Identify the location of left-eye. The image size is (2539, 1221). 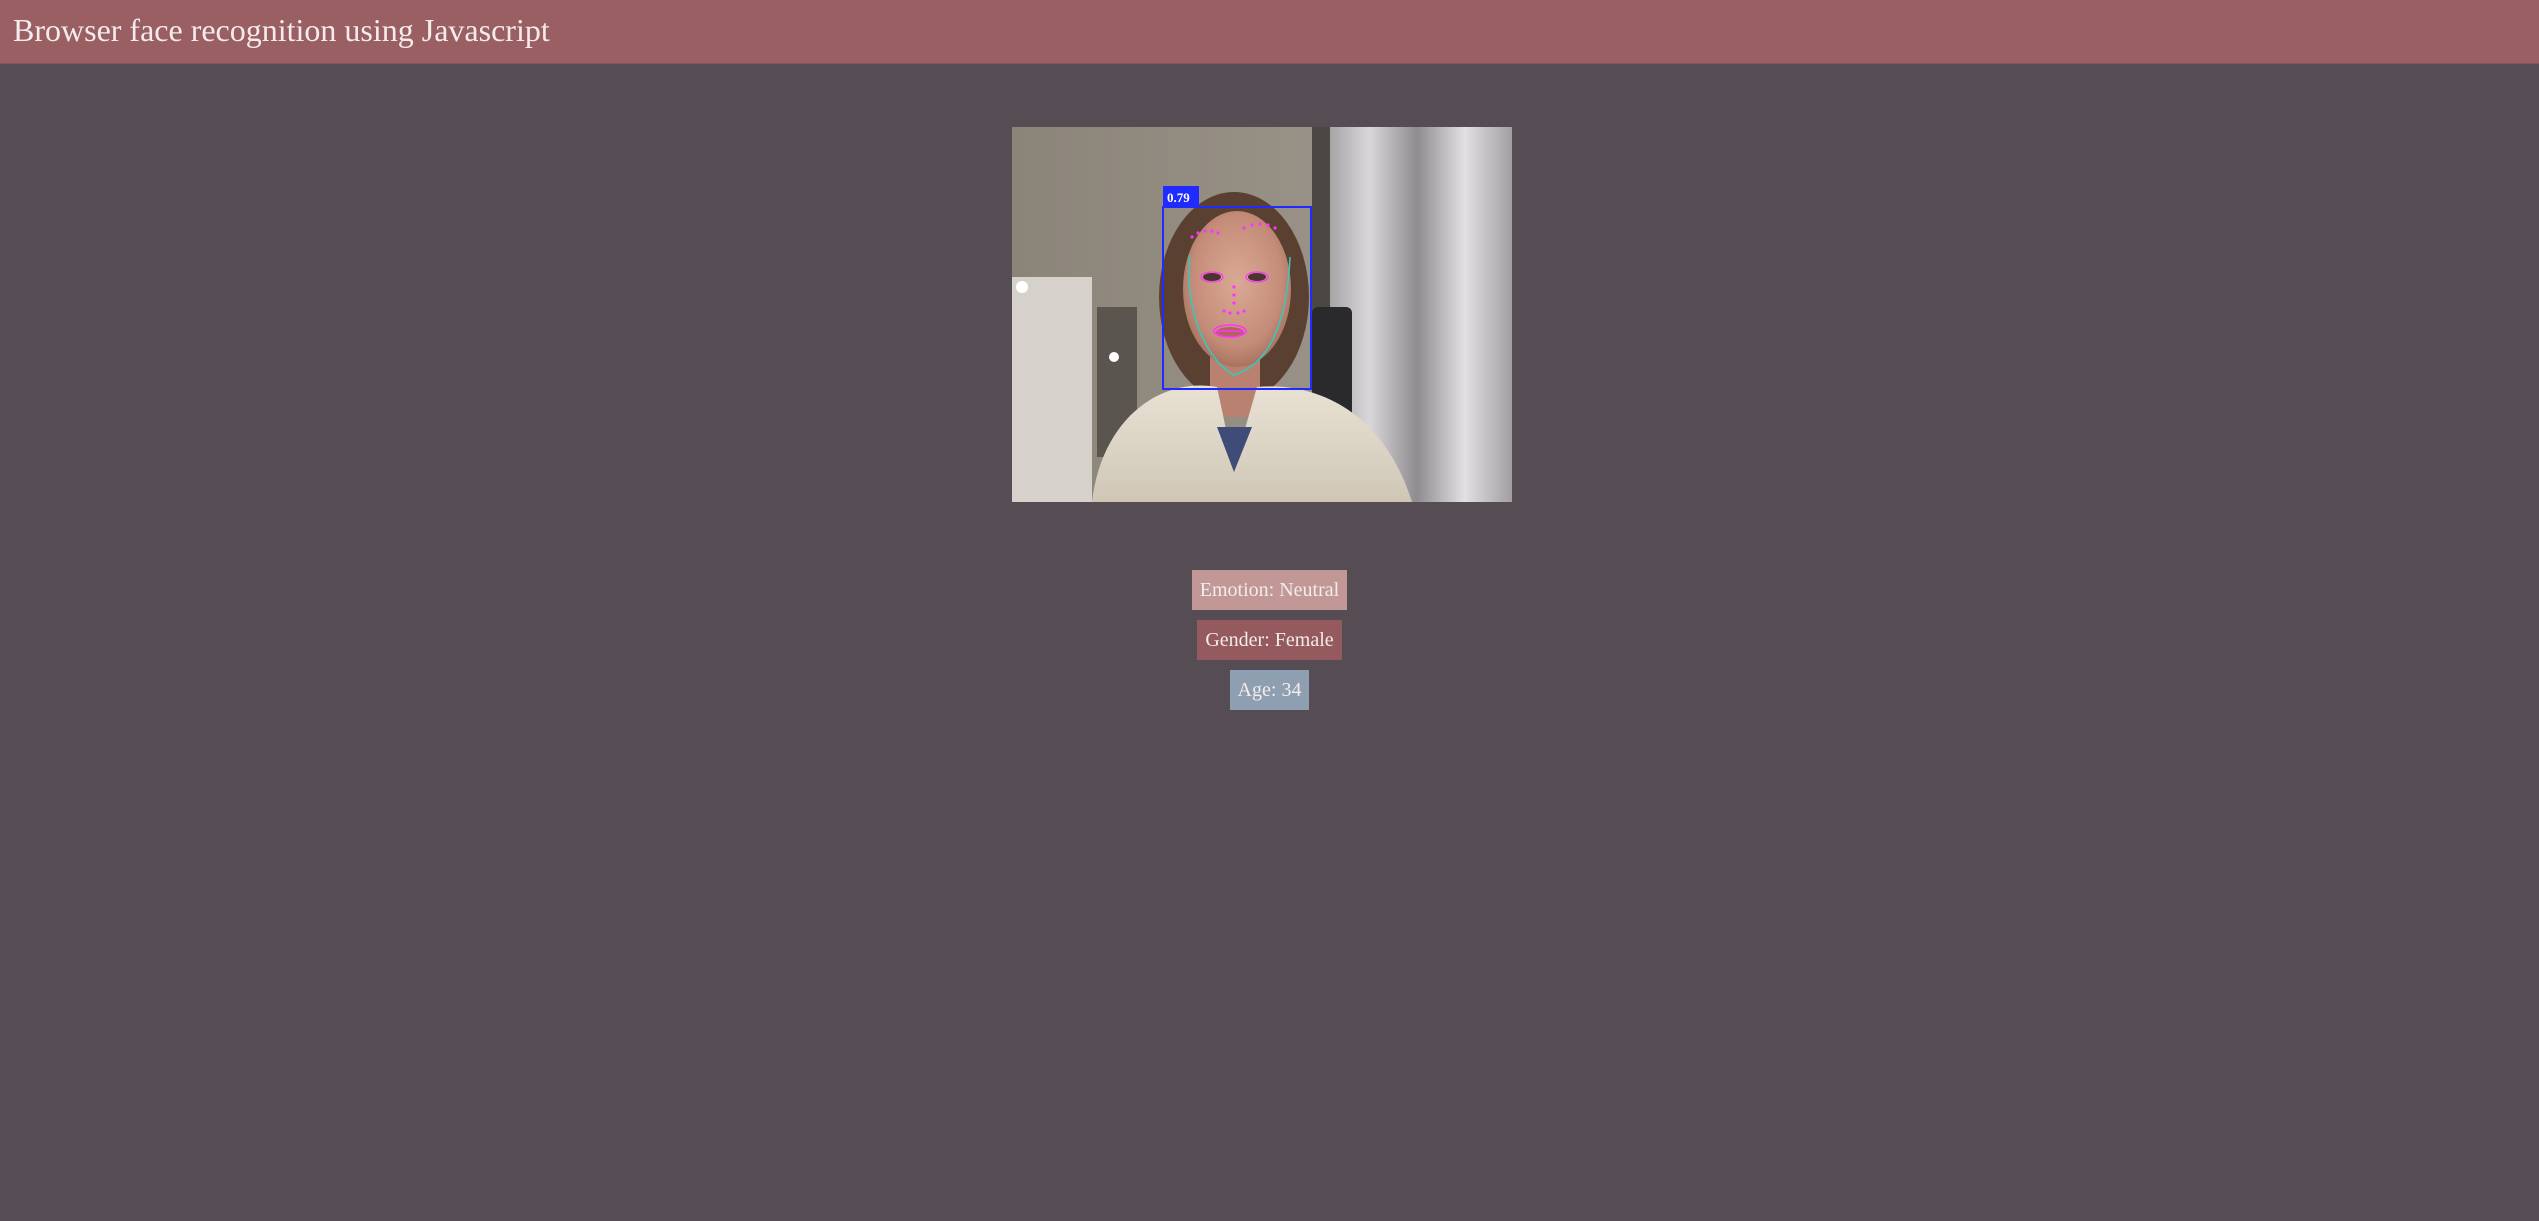
(1212, 277).